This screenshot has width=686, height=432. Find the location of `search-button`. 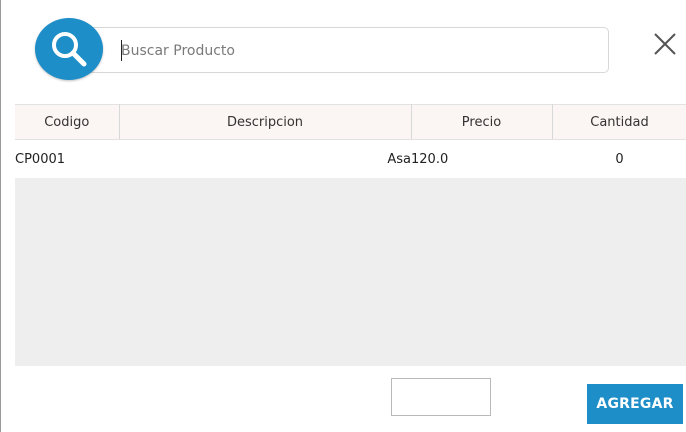

search-button is located at coordinates (69, 49).